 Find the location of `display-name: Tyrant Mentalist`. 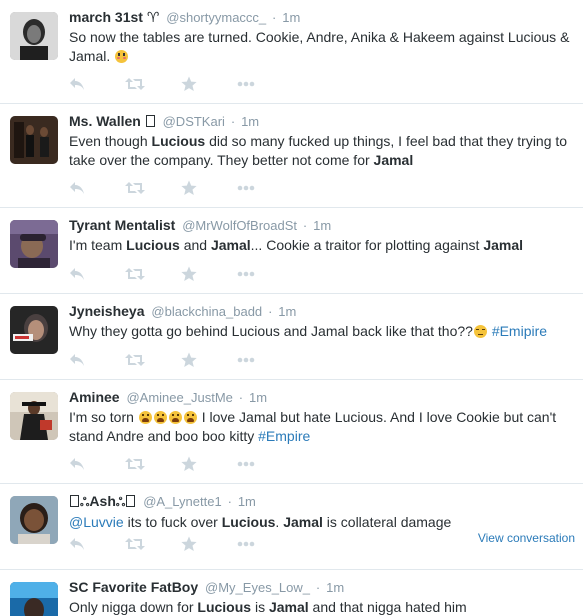

display-name: Tyrant Mentalist is located at coordinates (122, 225).